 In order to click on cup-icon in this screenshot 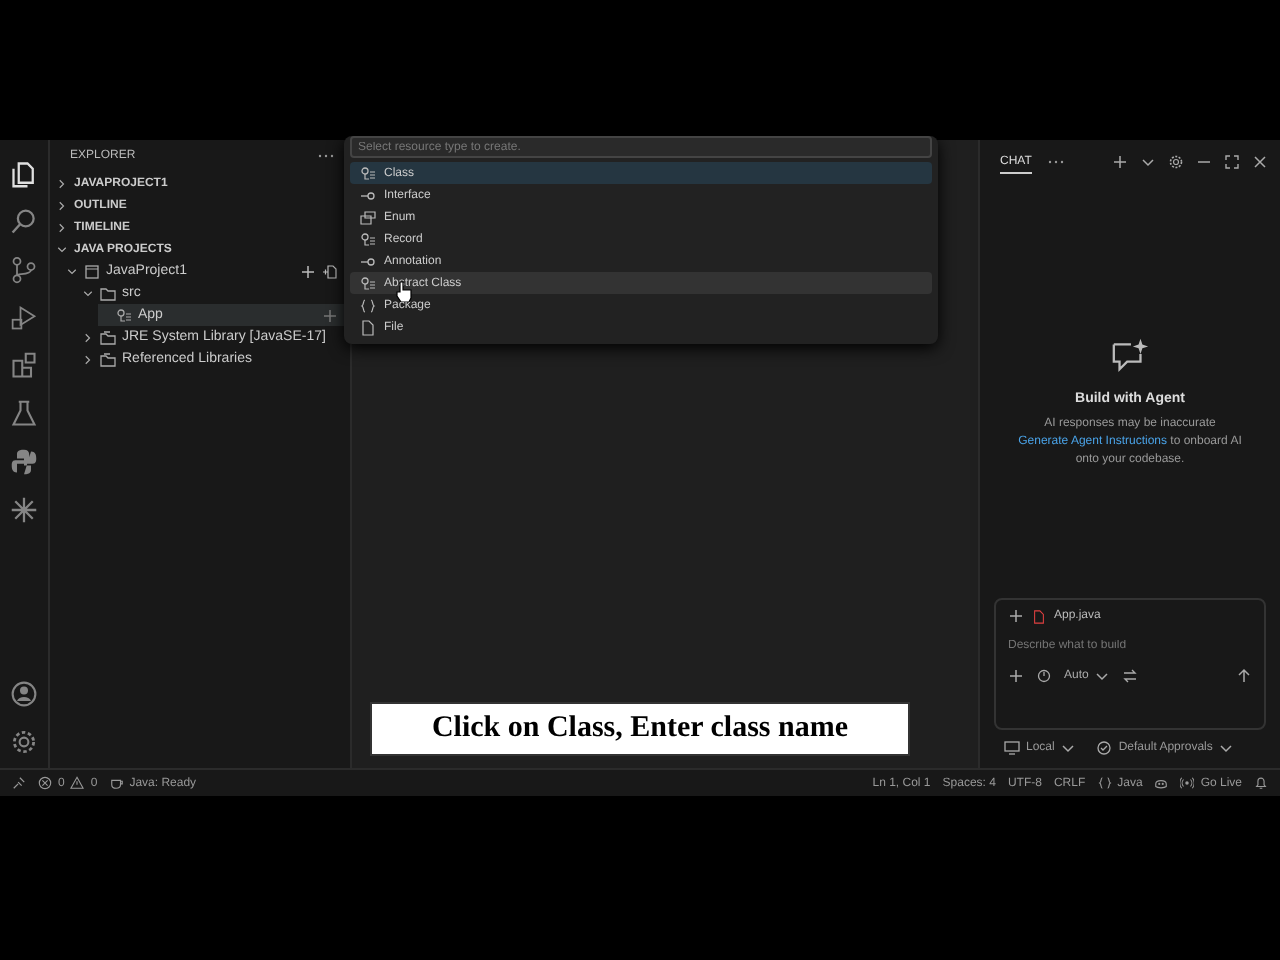, I will do `click(116, 783)`.